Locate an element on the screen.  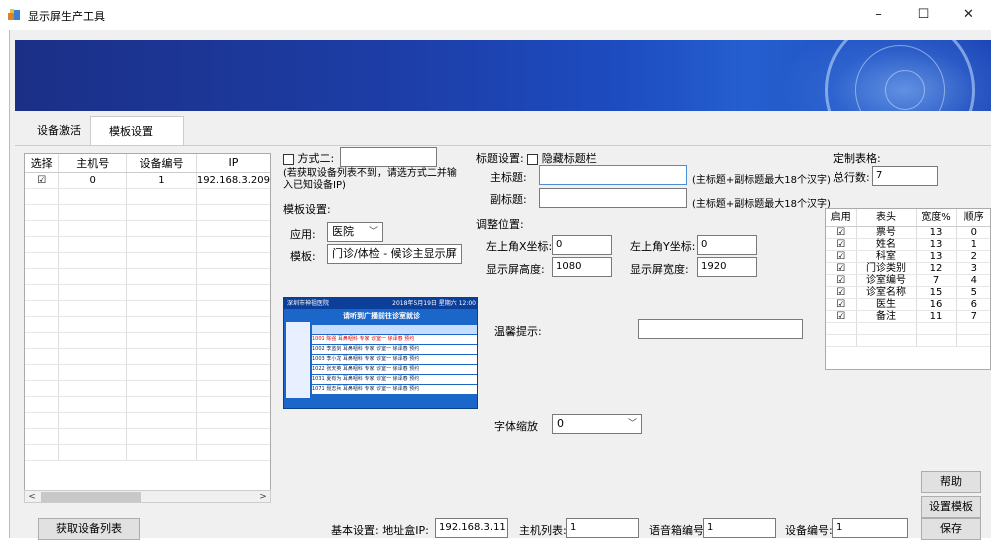
column-header-device: 设备编号 is located at coordinates (161, 163).